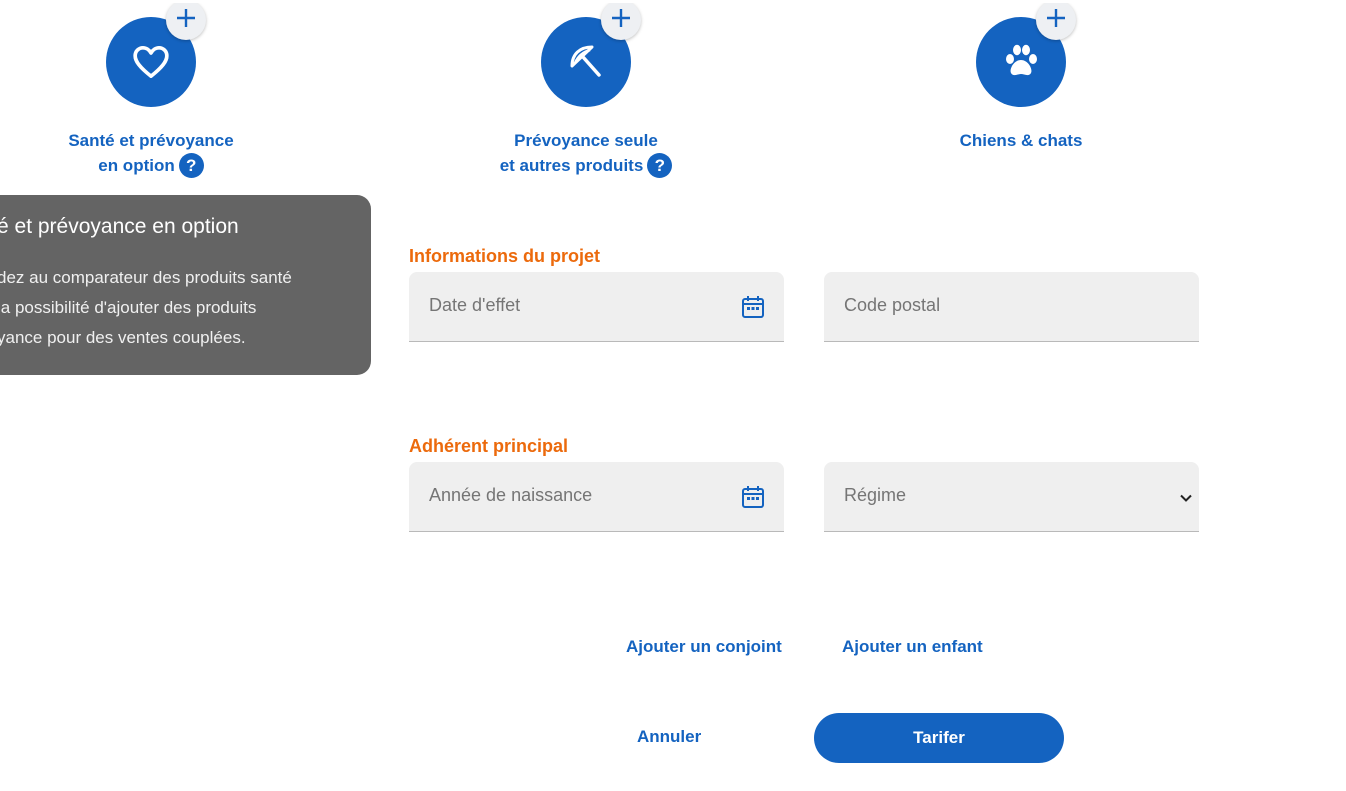 The image size is (1346, 791). What do you see at coordinates (504, 256) in the screenshot?
I see `project-section-title: Informations du projet` at bounding box center [504, 256].